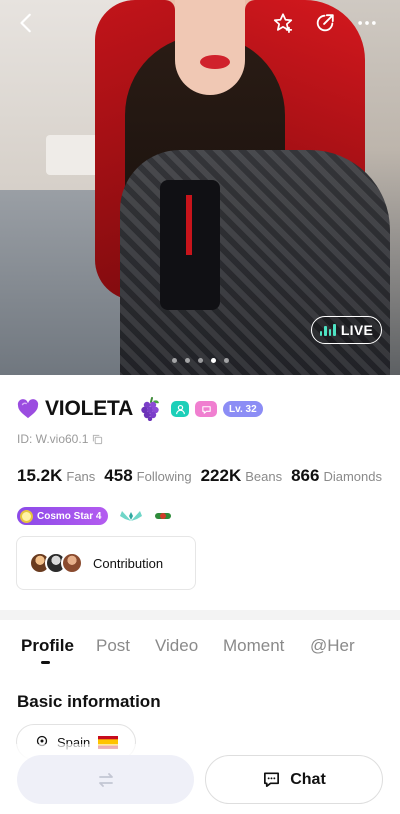 This screenshot has width=400, height=814. I want to click on follow-swap-icon, so click(105, 779).